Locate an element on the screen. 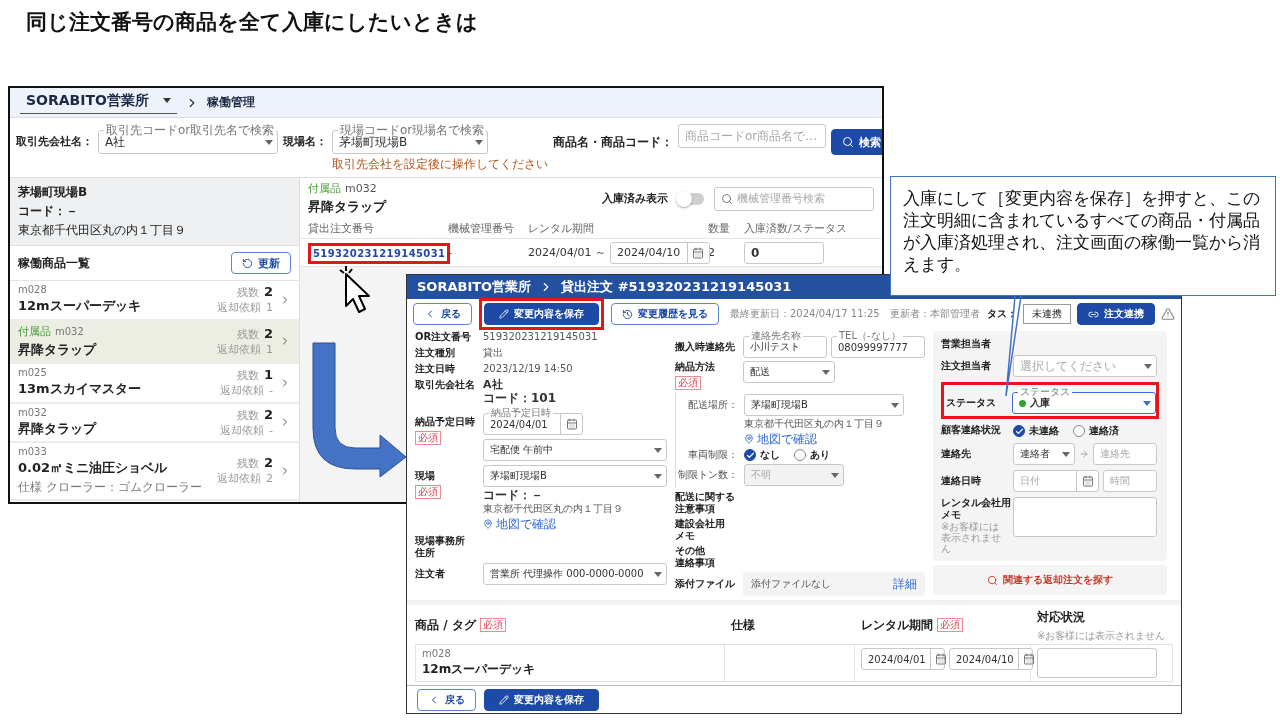 This screenshot has height=720, width=1280. item-tag: 付属品 is located at coordinates (34, 331).